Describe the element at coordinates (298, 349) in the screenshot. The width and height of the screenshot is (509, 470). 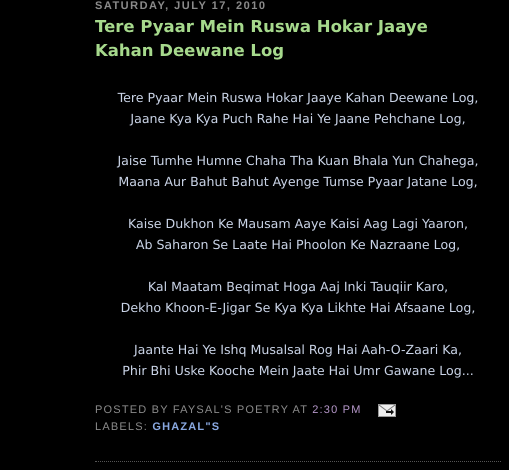
I see `poem-line: Jaante Hai Ye Ishq Musalsal Rog Hai Aah-O-Zaari Ka,` at that location.